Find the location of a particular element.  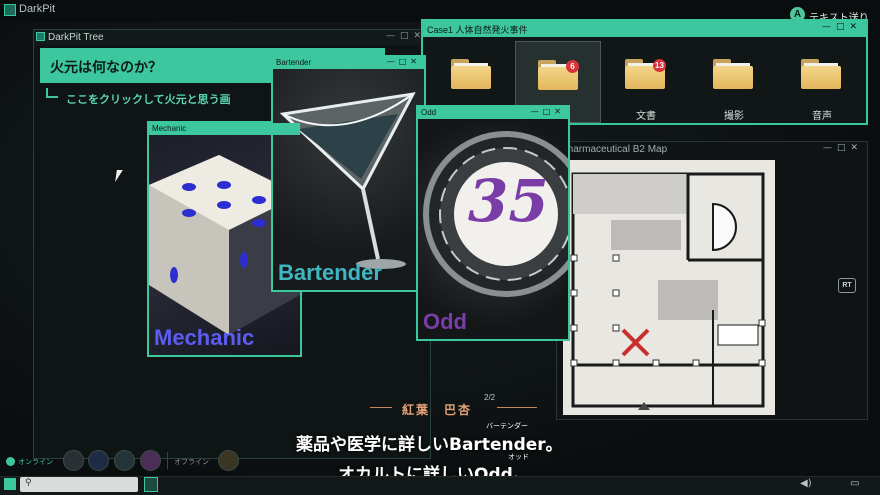

start-button-icon is located at coordinates (10, 484).